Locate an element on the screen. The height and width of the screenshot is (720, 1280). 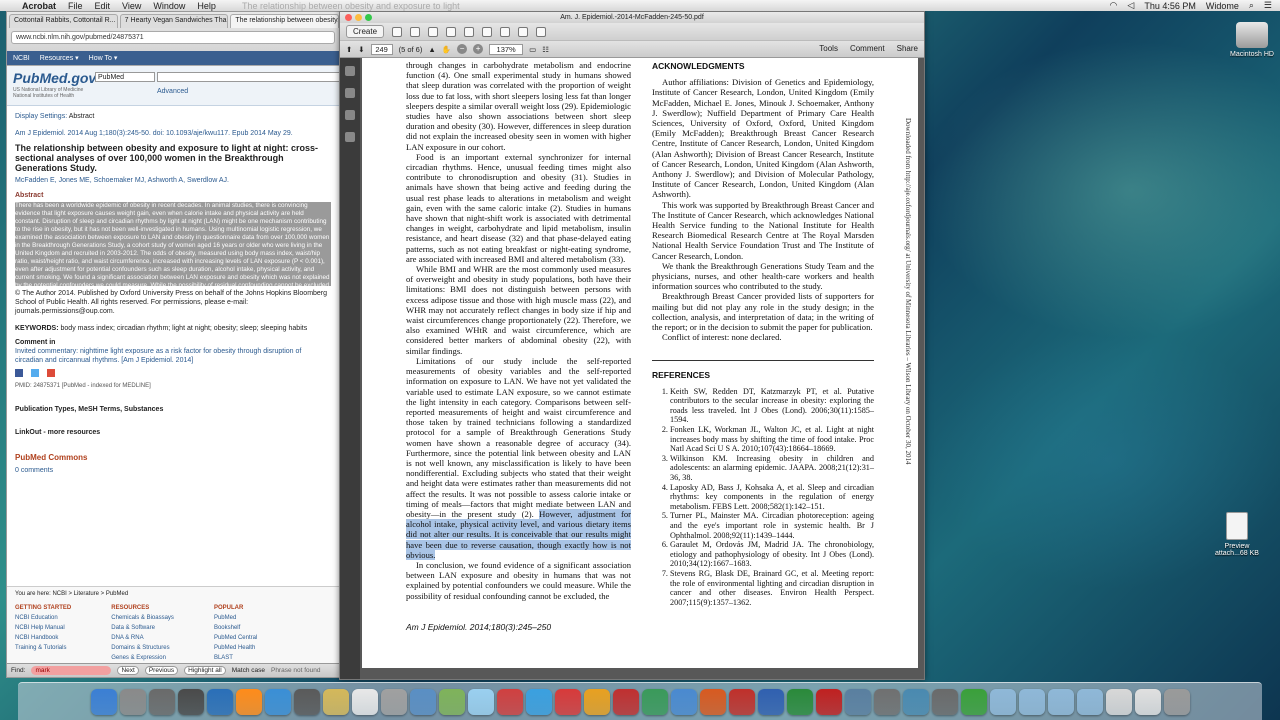
close-window-icon is located at coordinates (348, 17).